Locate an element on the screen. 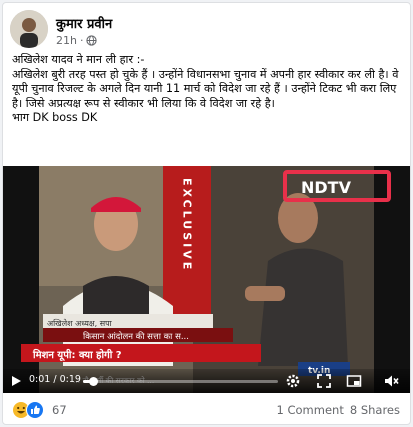 The height and width of the screenshot is (427, 413). video-progress-handle is located at coordinates (93, 381).